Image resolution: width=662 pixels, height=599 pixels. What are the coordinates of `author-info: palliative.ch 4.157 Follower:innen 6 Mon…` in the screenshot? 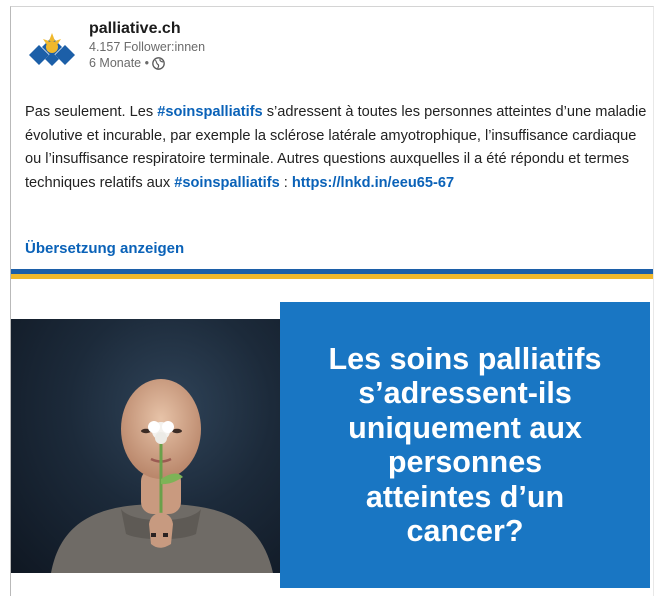 It's located at (147, 45).